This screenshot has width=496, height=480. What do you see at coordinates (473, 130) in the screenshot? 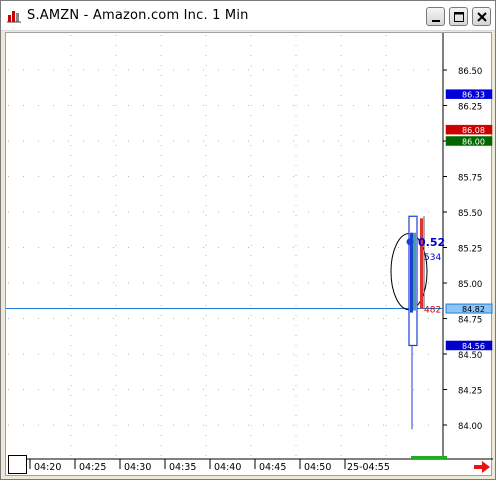
I see `price-marker-label: 86.08` at bounding box center [473, 130].